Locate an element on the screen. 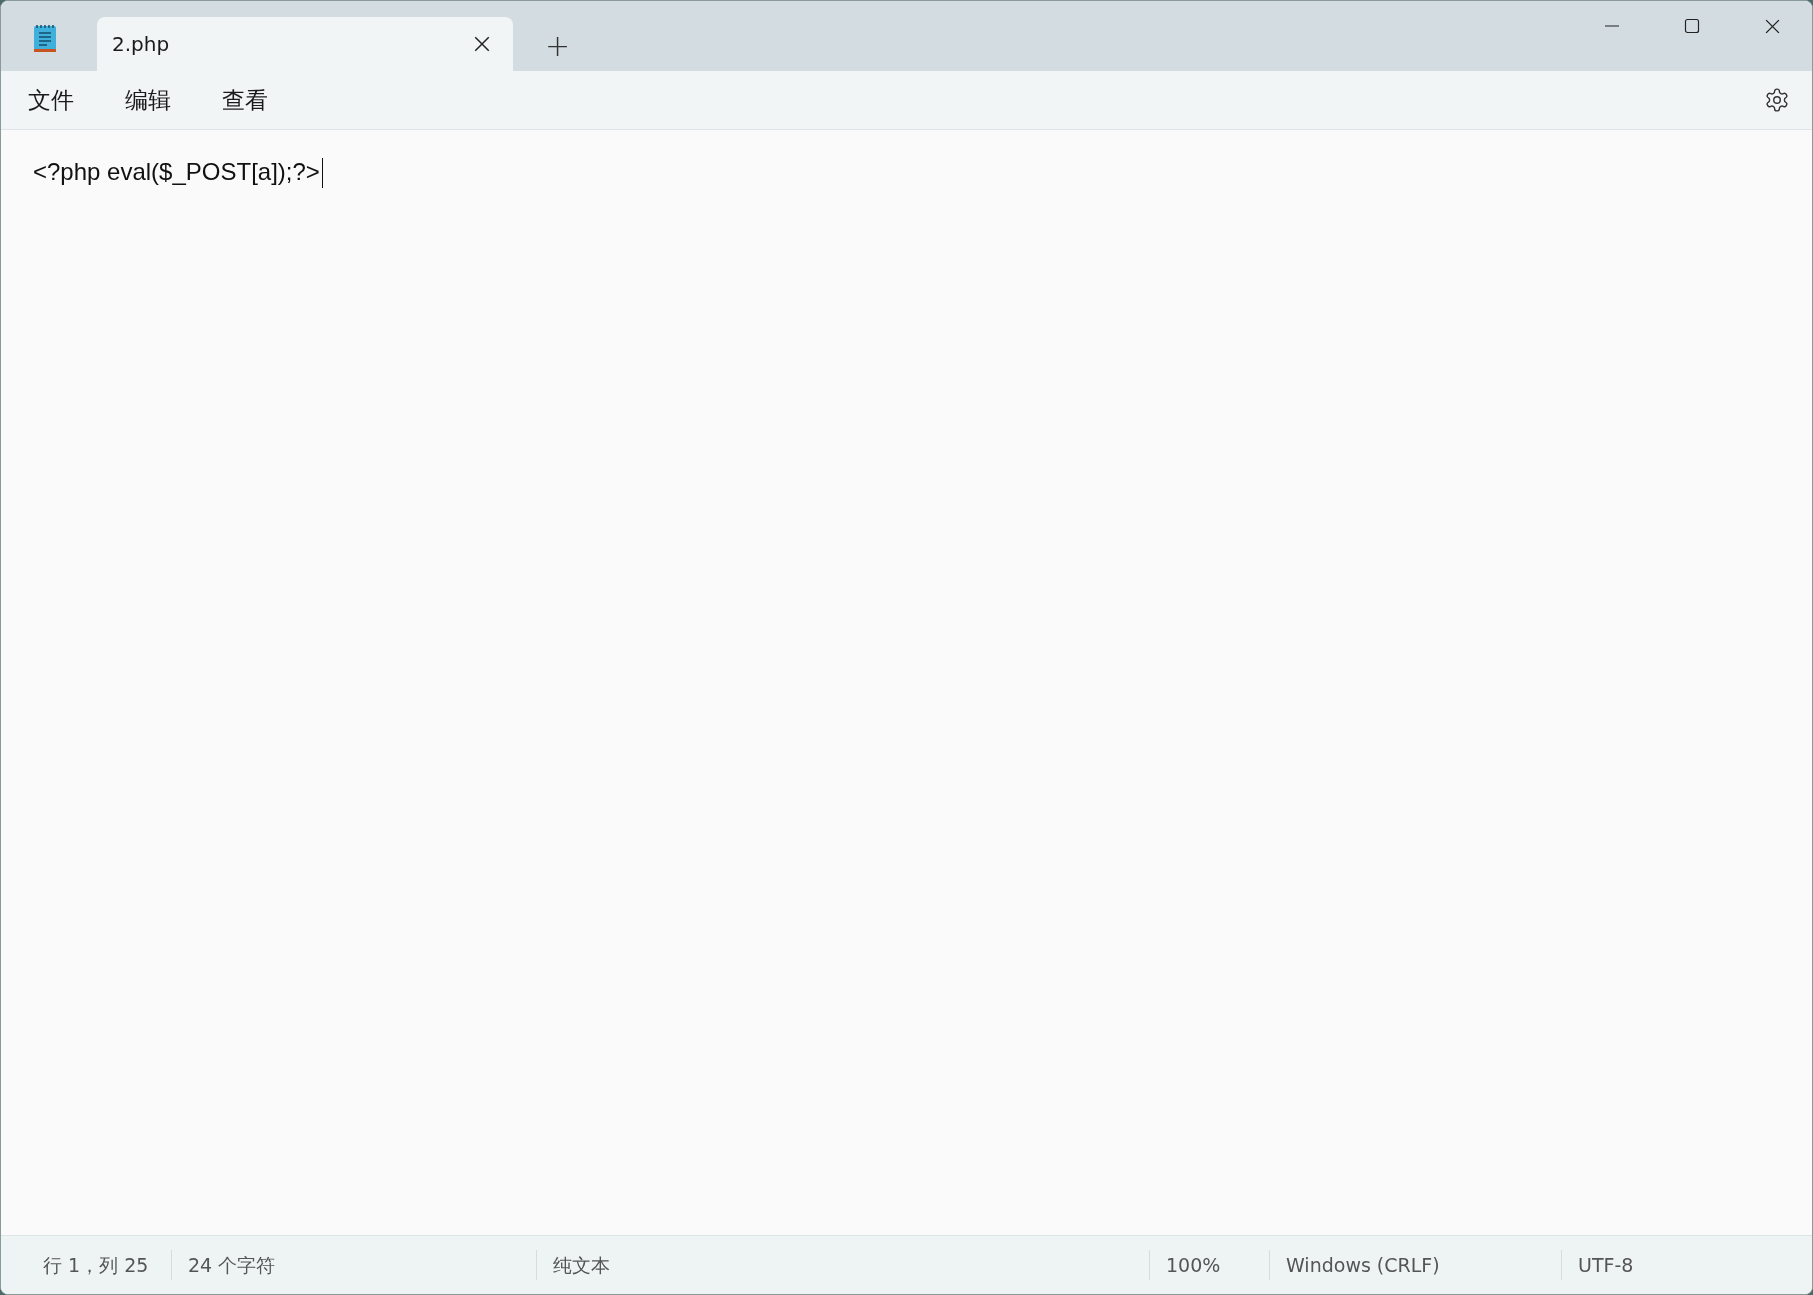  menu-item: 编辑 is located at coordinates (148, 100).